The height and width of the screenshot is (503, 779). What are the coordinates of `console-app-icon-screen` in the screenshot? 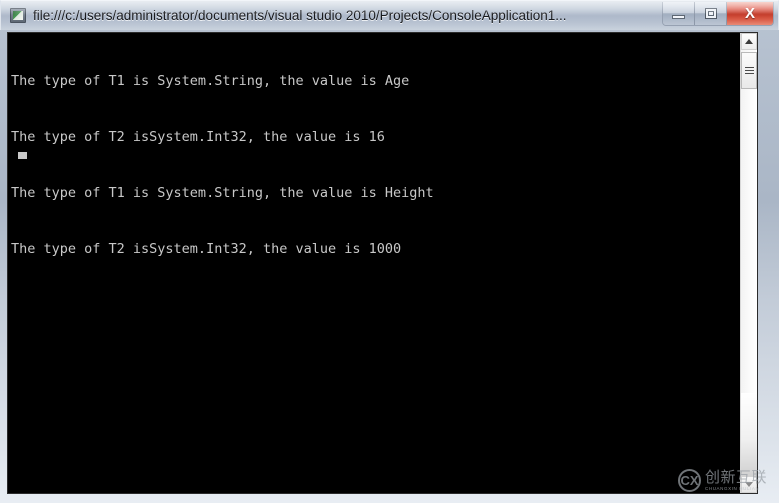 It's located at (18, 15).